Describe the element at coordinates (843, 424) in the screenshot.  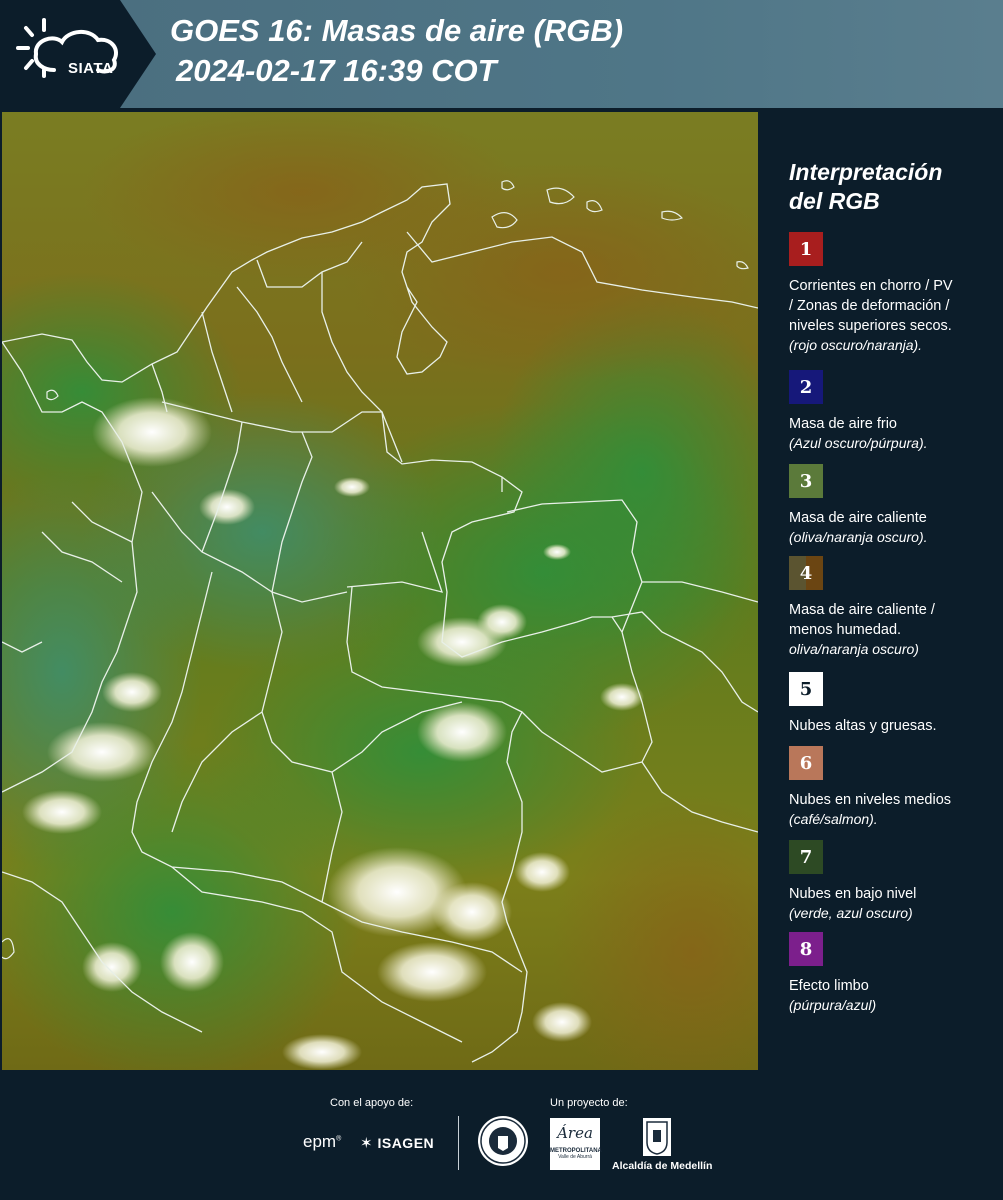
I see `legend-label: Masa de aire frio` at that location.